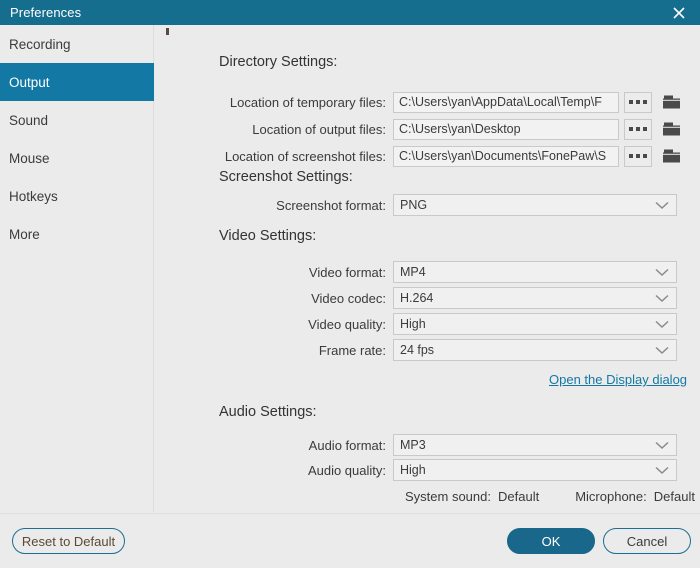  Describe the element at coordinates (346, 470) in the screenshot. I see `audio-quality-label: Audio quality:` at that location.